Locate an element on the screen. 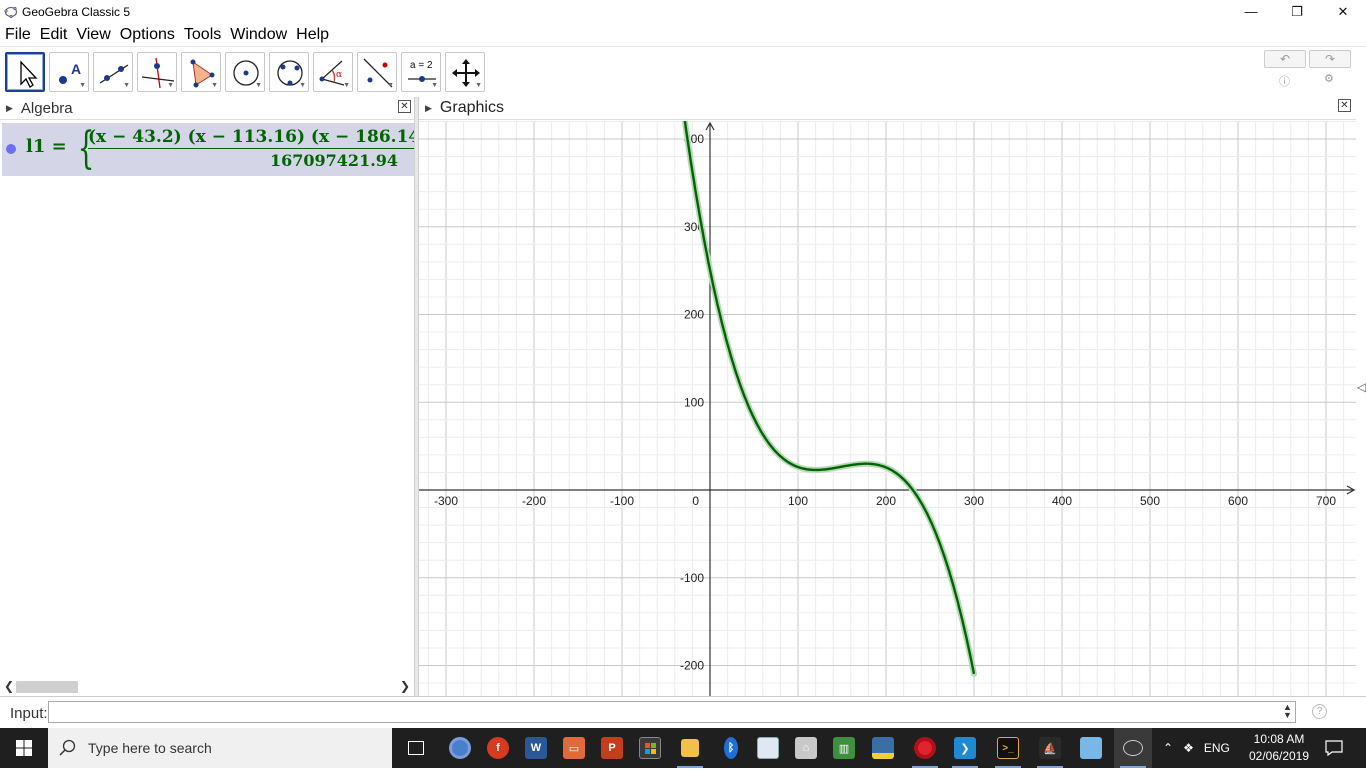 This screenshot has height=773, width=1366. menu-help: Help is located at coordinates (312, 35).